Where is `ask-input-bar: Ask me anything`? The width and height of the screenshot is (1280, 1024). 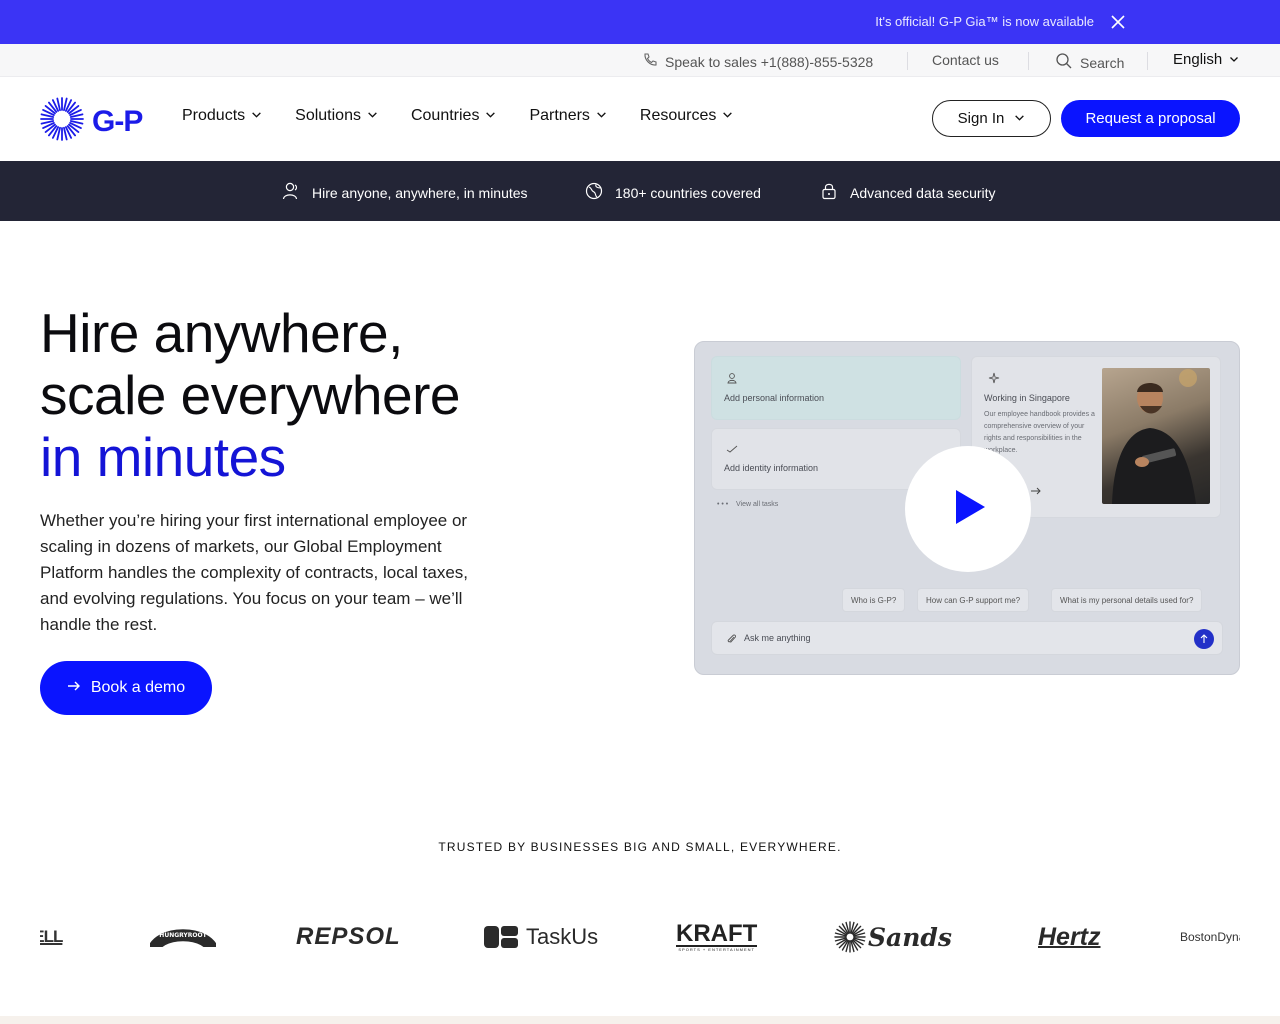
ask-input-bar: Ask me anything is located at coordinates (967, 638).